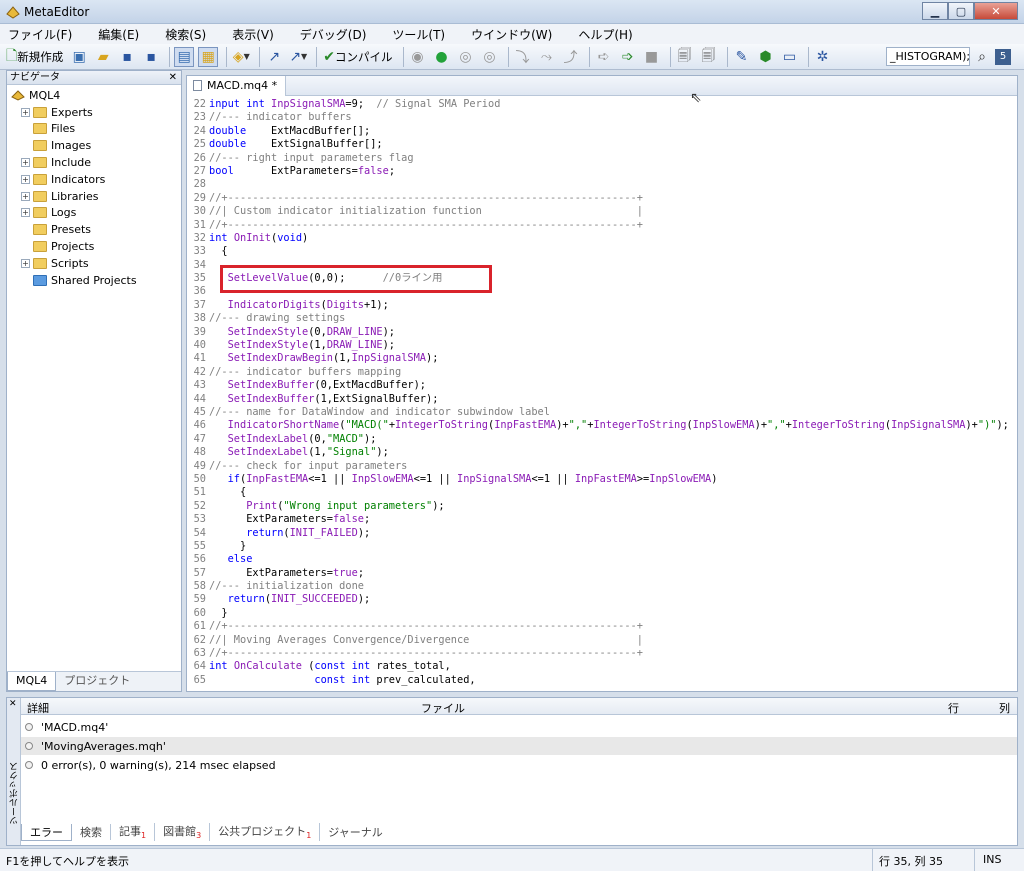 The width and height of the screenshot is (1024, 871). Describe the element at coordinates (96, 246) in the screenshot. I see `tree-item-projects: Projects` at that location.